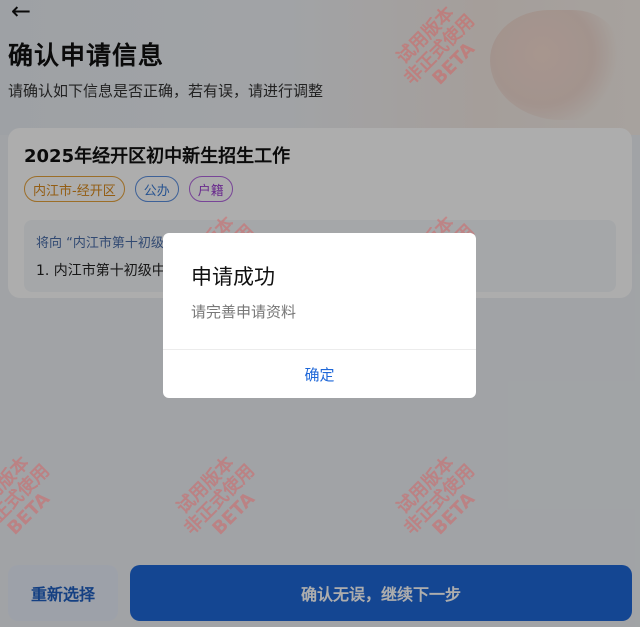 This screenshot has width=640, height=627. I want to click on dialog-ok-button: 确定, so click(319, 374).